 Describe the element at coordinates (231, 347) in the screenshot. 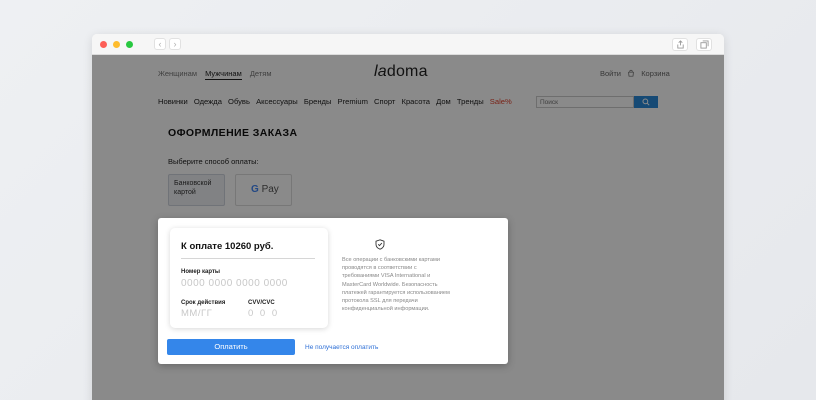

I see `pay-button: Оплатить` at that location.